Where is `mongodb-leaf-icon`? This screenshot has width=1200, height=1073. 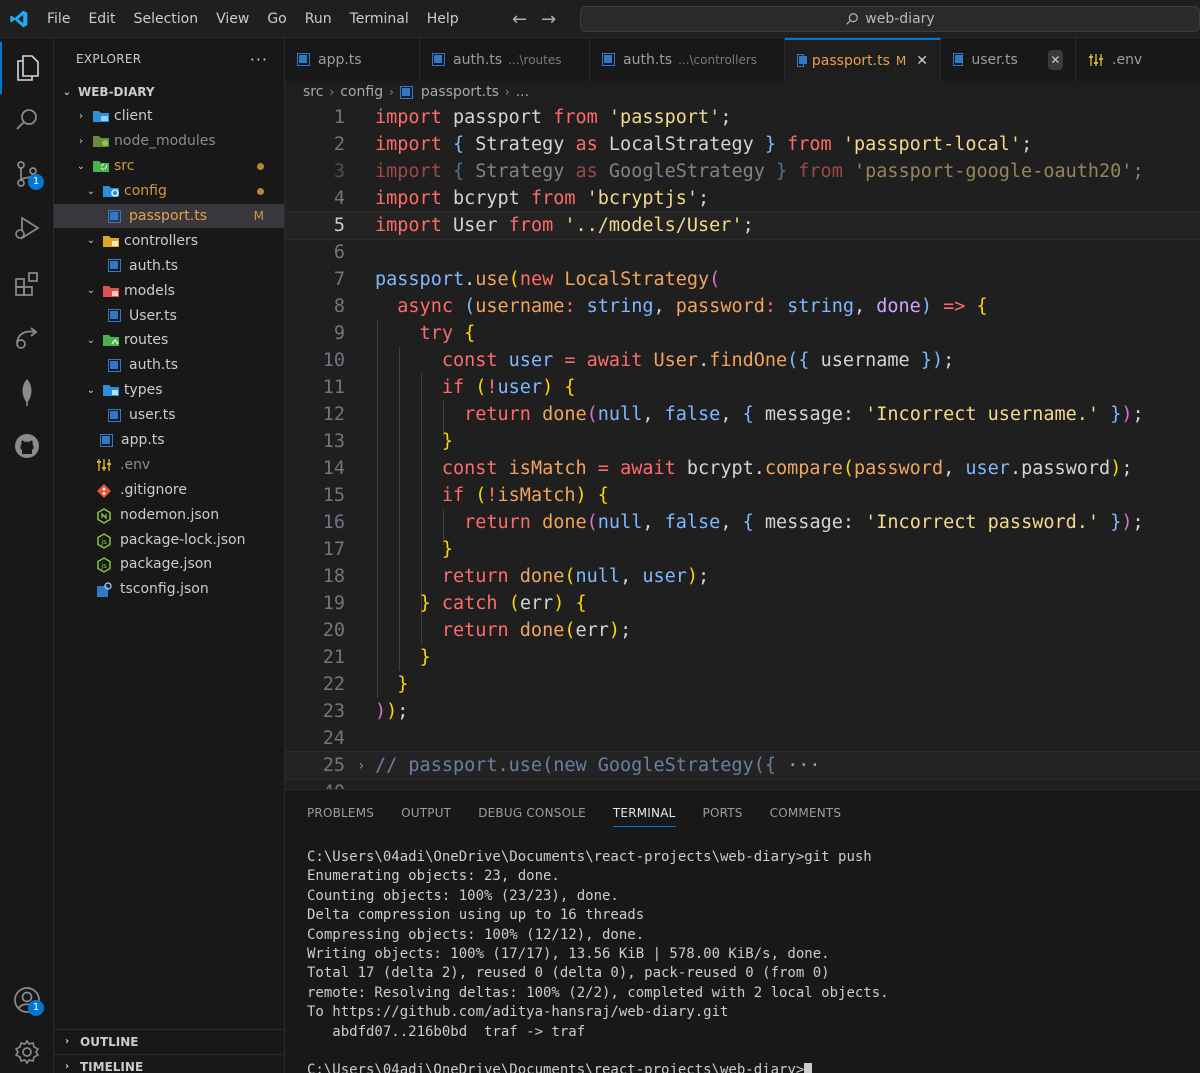 mongodb-leaf-icon is located at coordinates (27, 392).